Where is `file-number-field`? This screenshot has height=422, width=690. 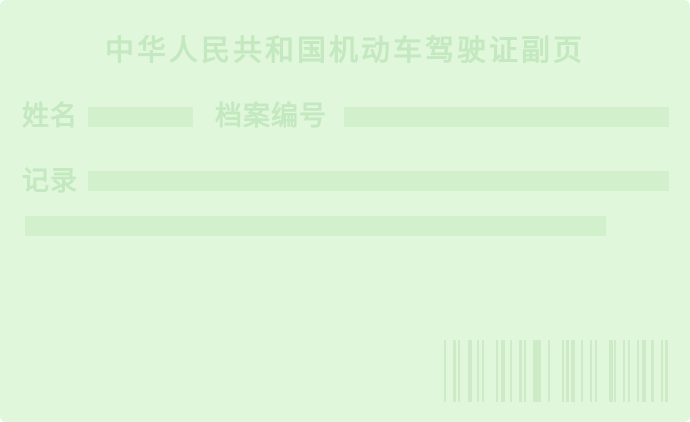
file-number-field is located at coordinates (506, 117).